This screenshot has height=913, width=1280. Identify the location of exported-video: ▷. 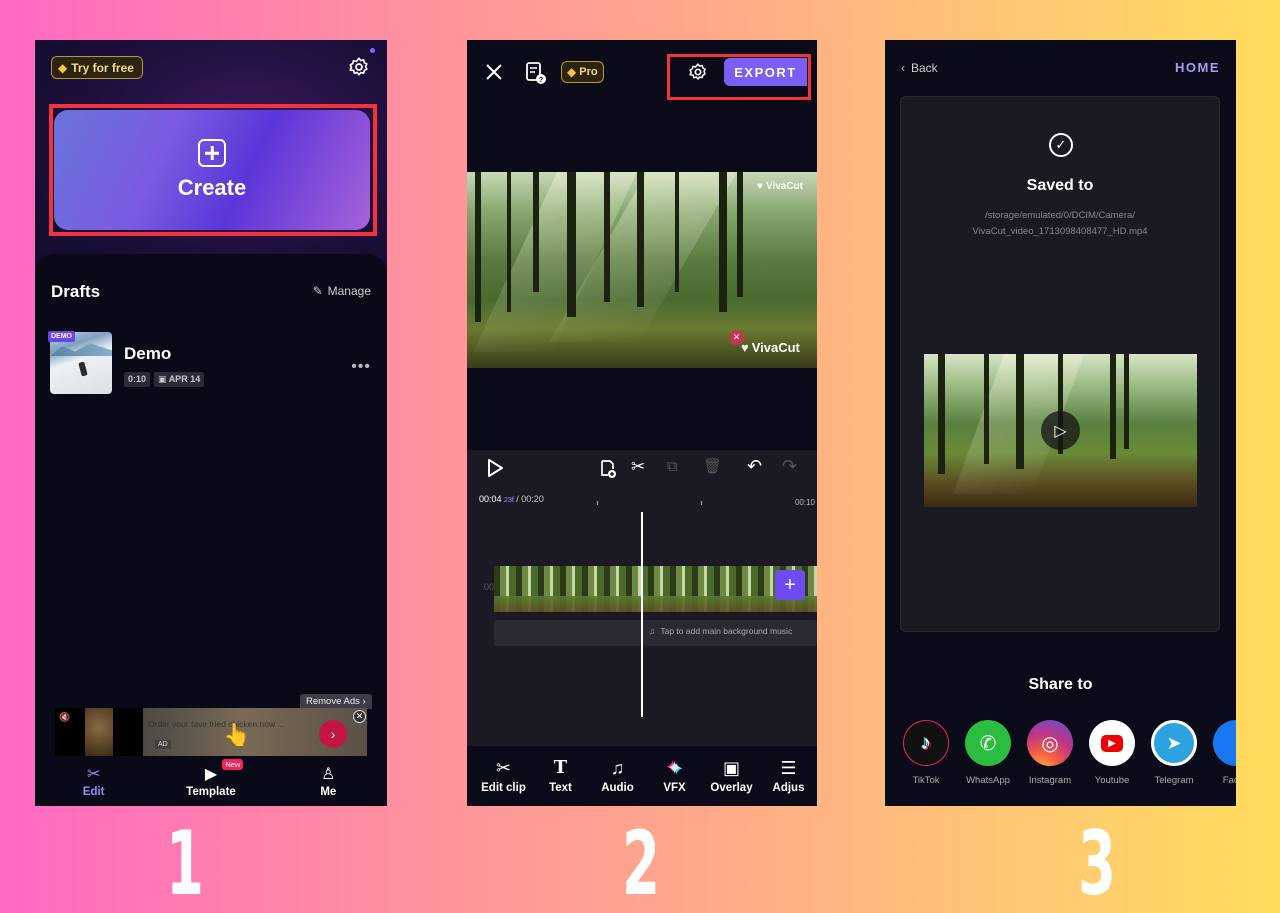
(1060, 430).